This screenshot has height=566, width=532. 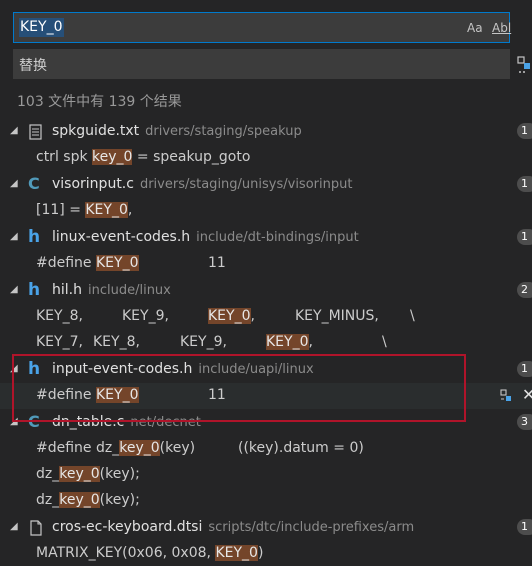 I want to click on replace-placeholder: 替换, so click(x=33, y=66).